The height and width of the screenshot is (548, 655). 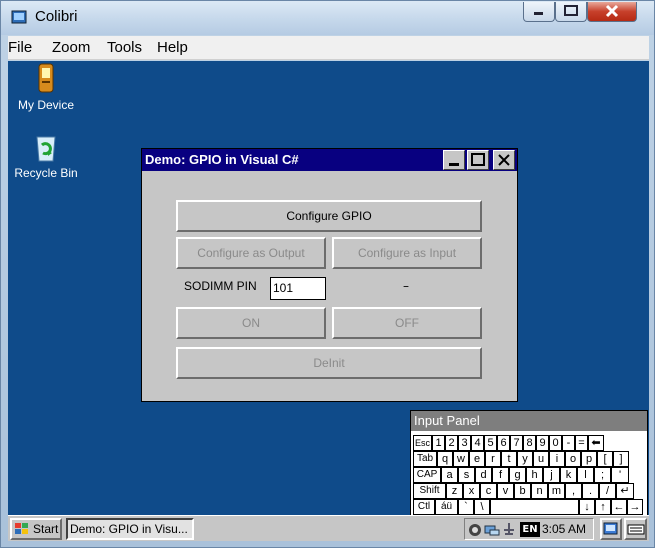 What do you see at coordinates (490, 443) in the screenshot?
I see `key: 5` at bounding box center [490, 443].